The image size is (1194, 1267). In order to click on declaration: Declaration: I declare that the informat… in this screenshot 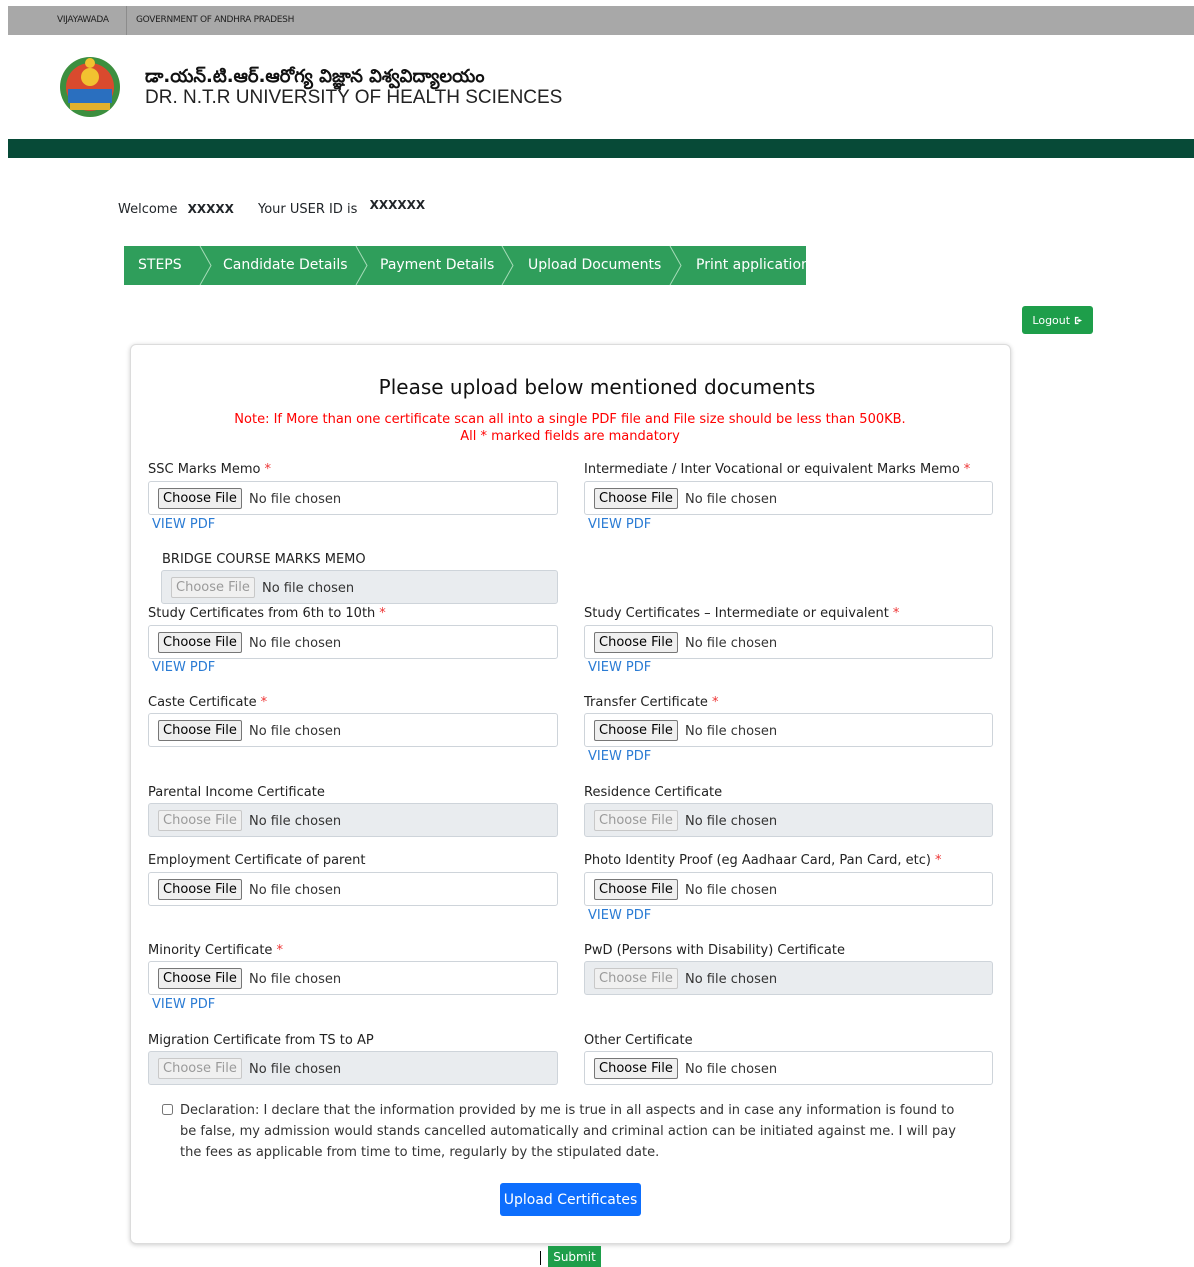, I will do `click(567, 1131)`.